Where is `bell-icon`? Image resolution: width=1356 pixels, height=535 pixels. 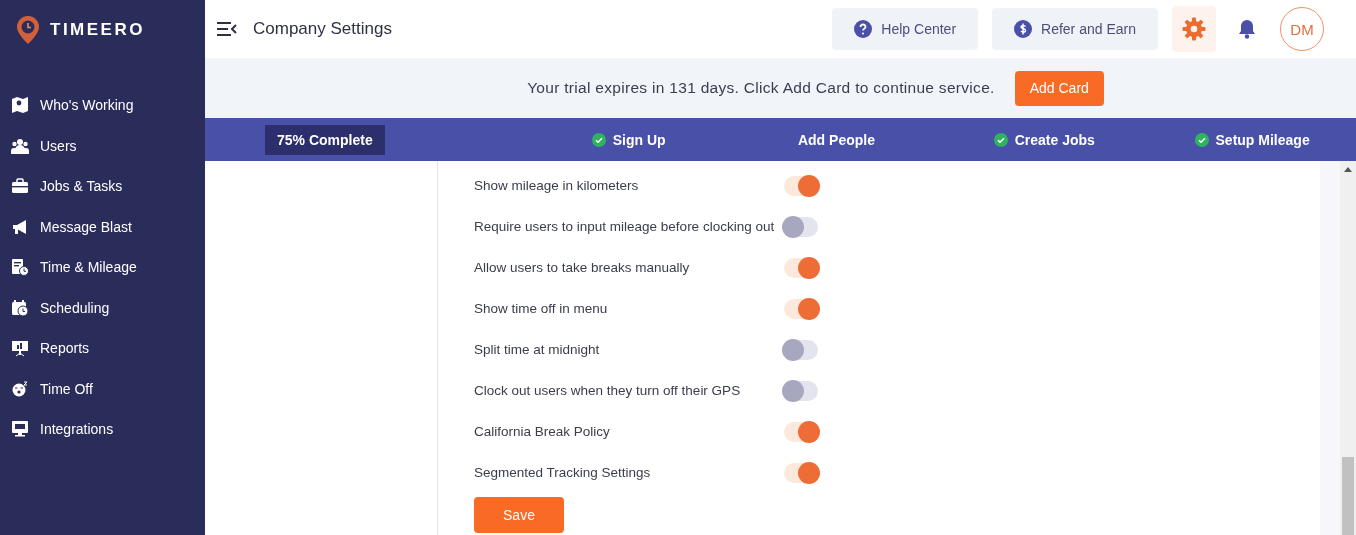
bell-icon is located at coordinates (1247, 29).